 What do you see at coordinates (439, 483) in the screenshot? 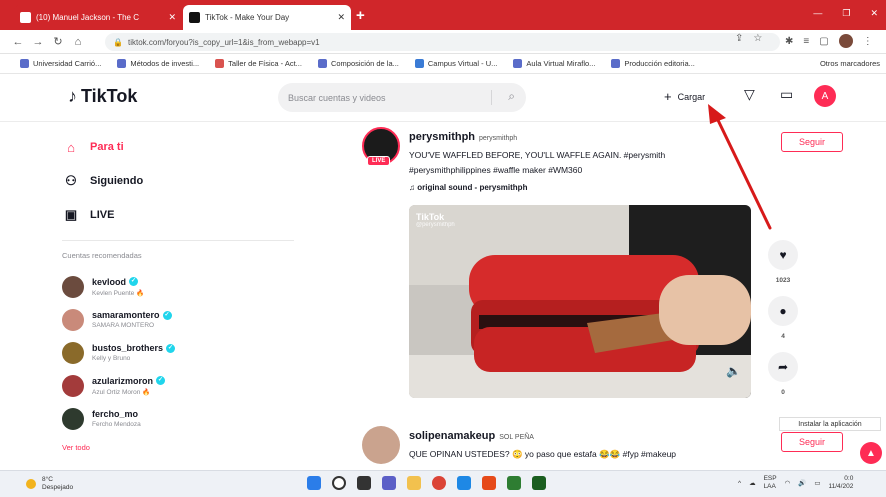
I see `chrome-icon` at bounding box center [439, 483].